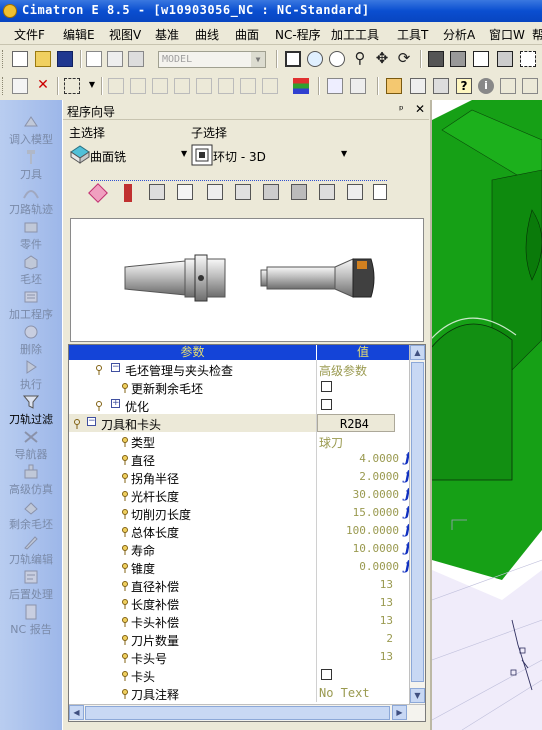  I want to click on simulation-step-icon, so click(299, 192).